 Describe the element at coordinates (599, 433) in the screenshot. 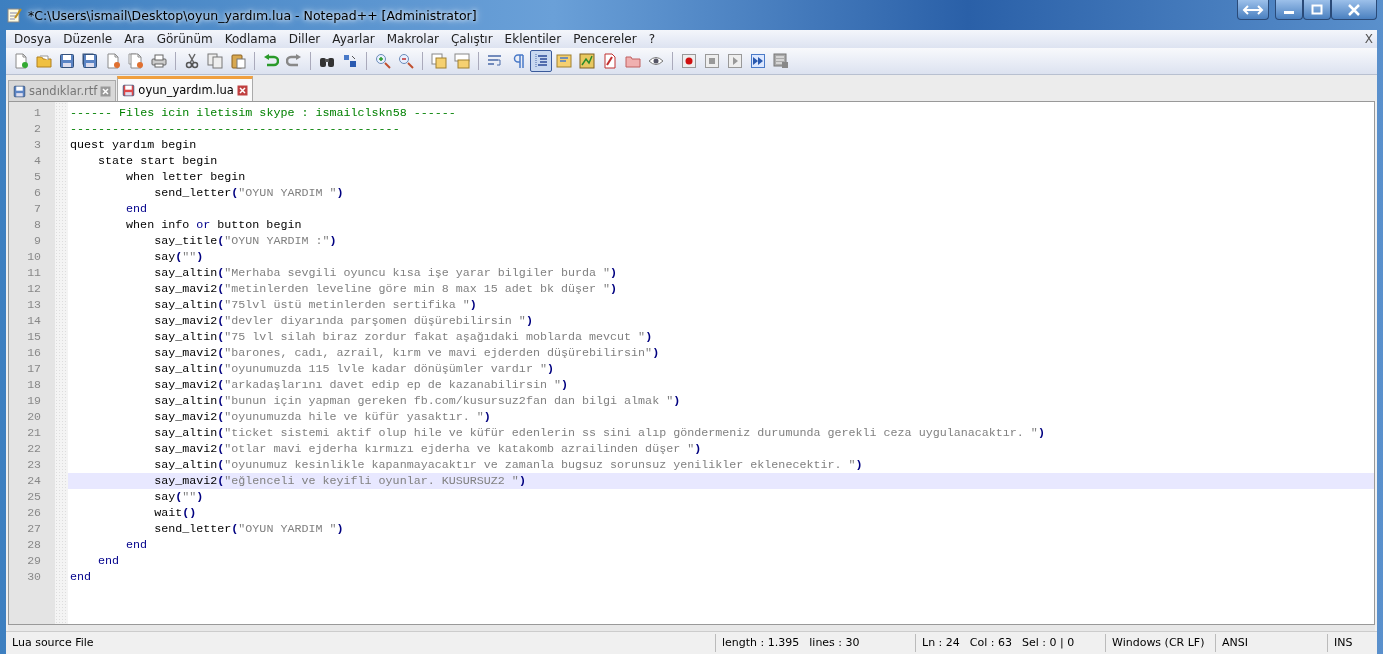

I see `code-line: say_altin("ticket sistemi aktif olup hile ve küfür edenlerin ss sini alıp göndermeniz durumunda gerekli ceza uygulanacaktır. ")` at that location.